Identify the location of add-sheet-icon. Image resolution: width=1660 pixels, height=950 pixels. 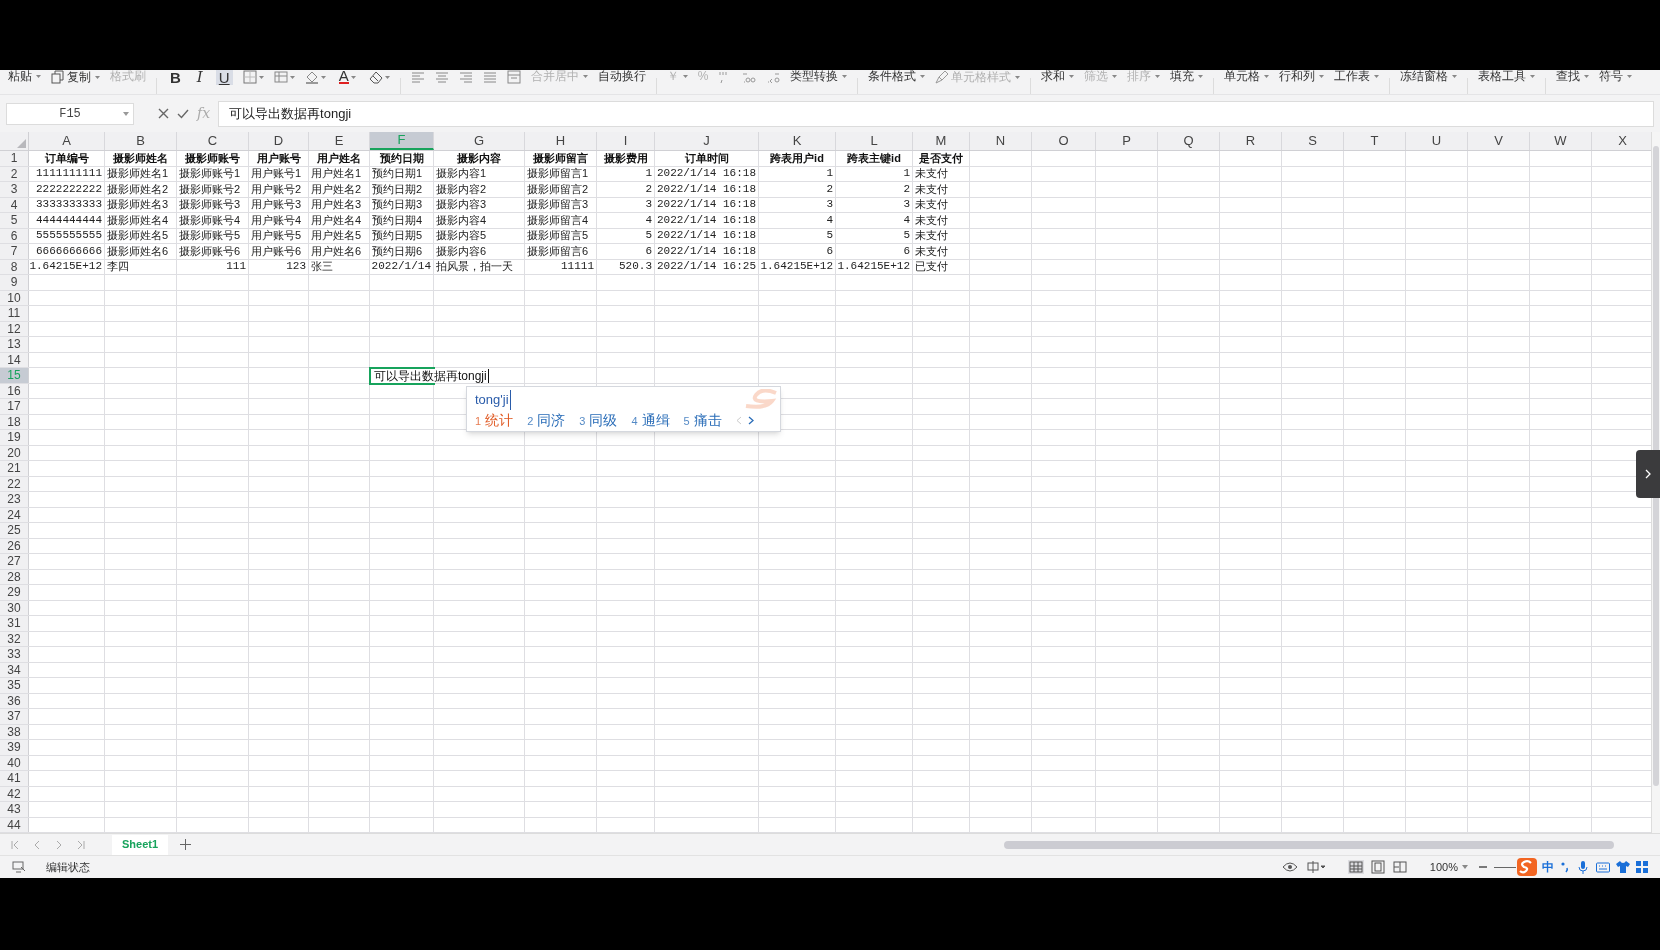
(186, 844).